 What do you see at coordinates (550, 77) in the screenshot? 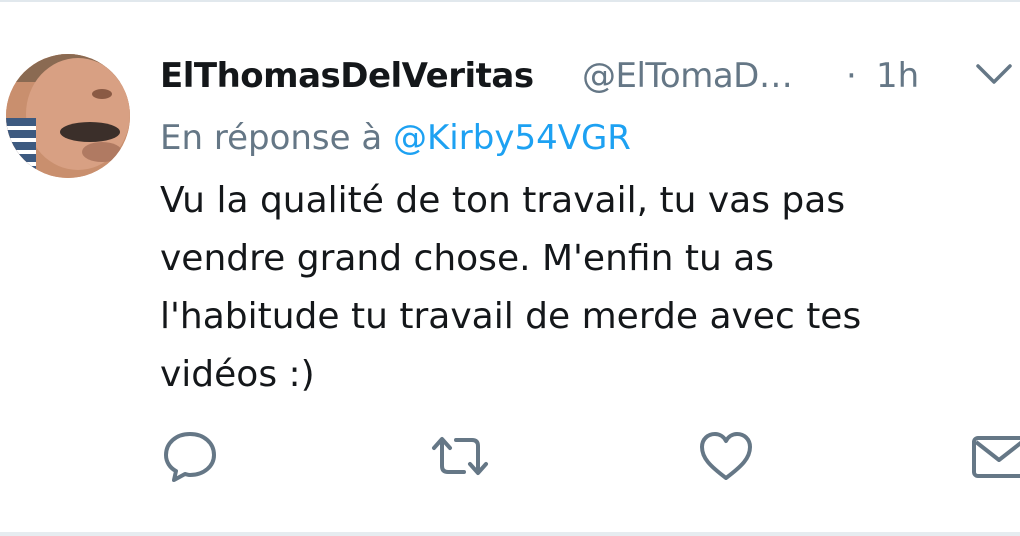
I see `tweet-header: ElThomasDelVeritas @ElTomaD… · 1h` at bounding box center [550, 77].